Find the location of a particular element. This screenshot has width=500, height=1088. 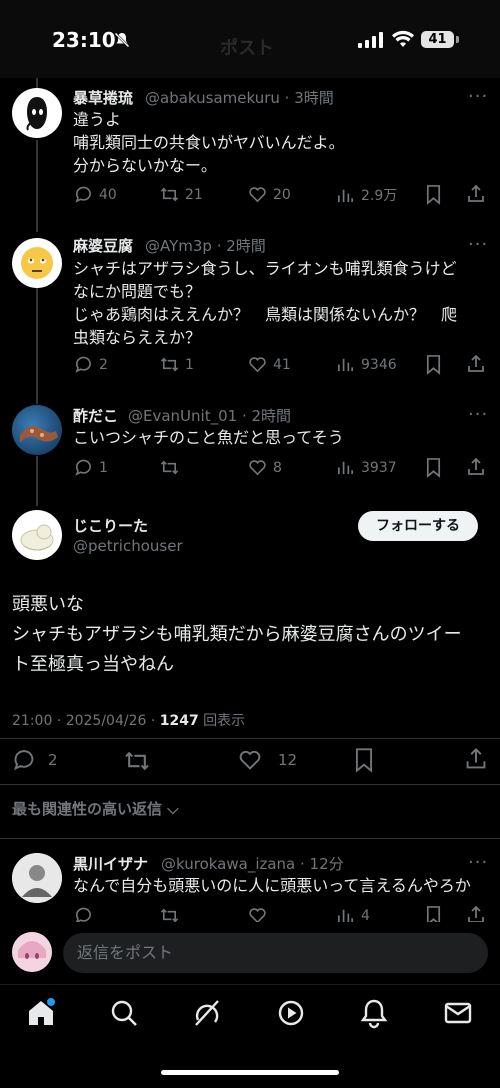

messages-icon is located at coordinates (458, 1013).